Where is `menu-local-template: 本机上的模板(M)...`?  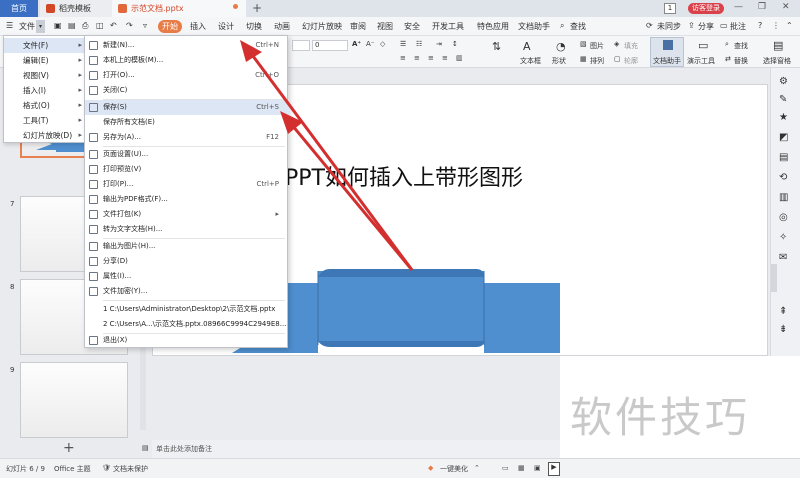 menu-local-template: 本机上的模板(M)... is located at coordinates (187, 60).